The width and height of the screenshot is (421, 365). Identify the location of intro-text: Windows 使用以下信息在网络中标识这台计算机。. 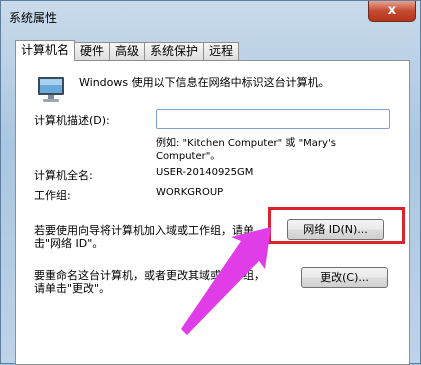
(204, 82).